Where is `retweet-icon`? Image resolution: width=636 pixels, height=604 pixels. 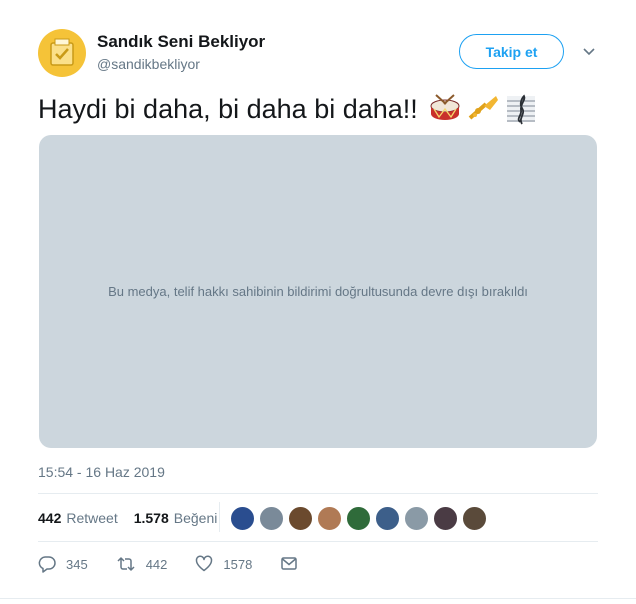
retweet-icon is located at coordinates (126, 564).